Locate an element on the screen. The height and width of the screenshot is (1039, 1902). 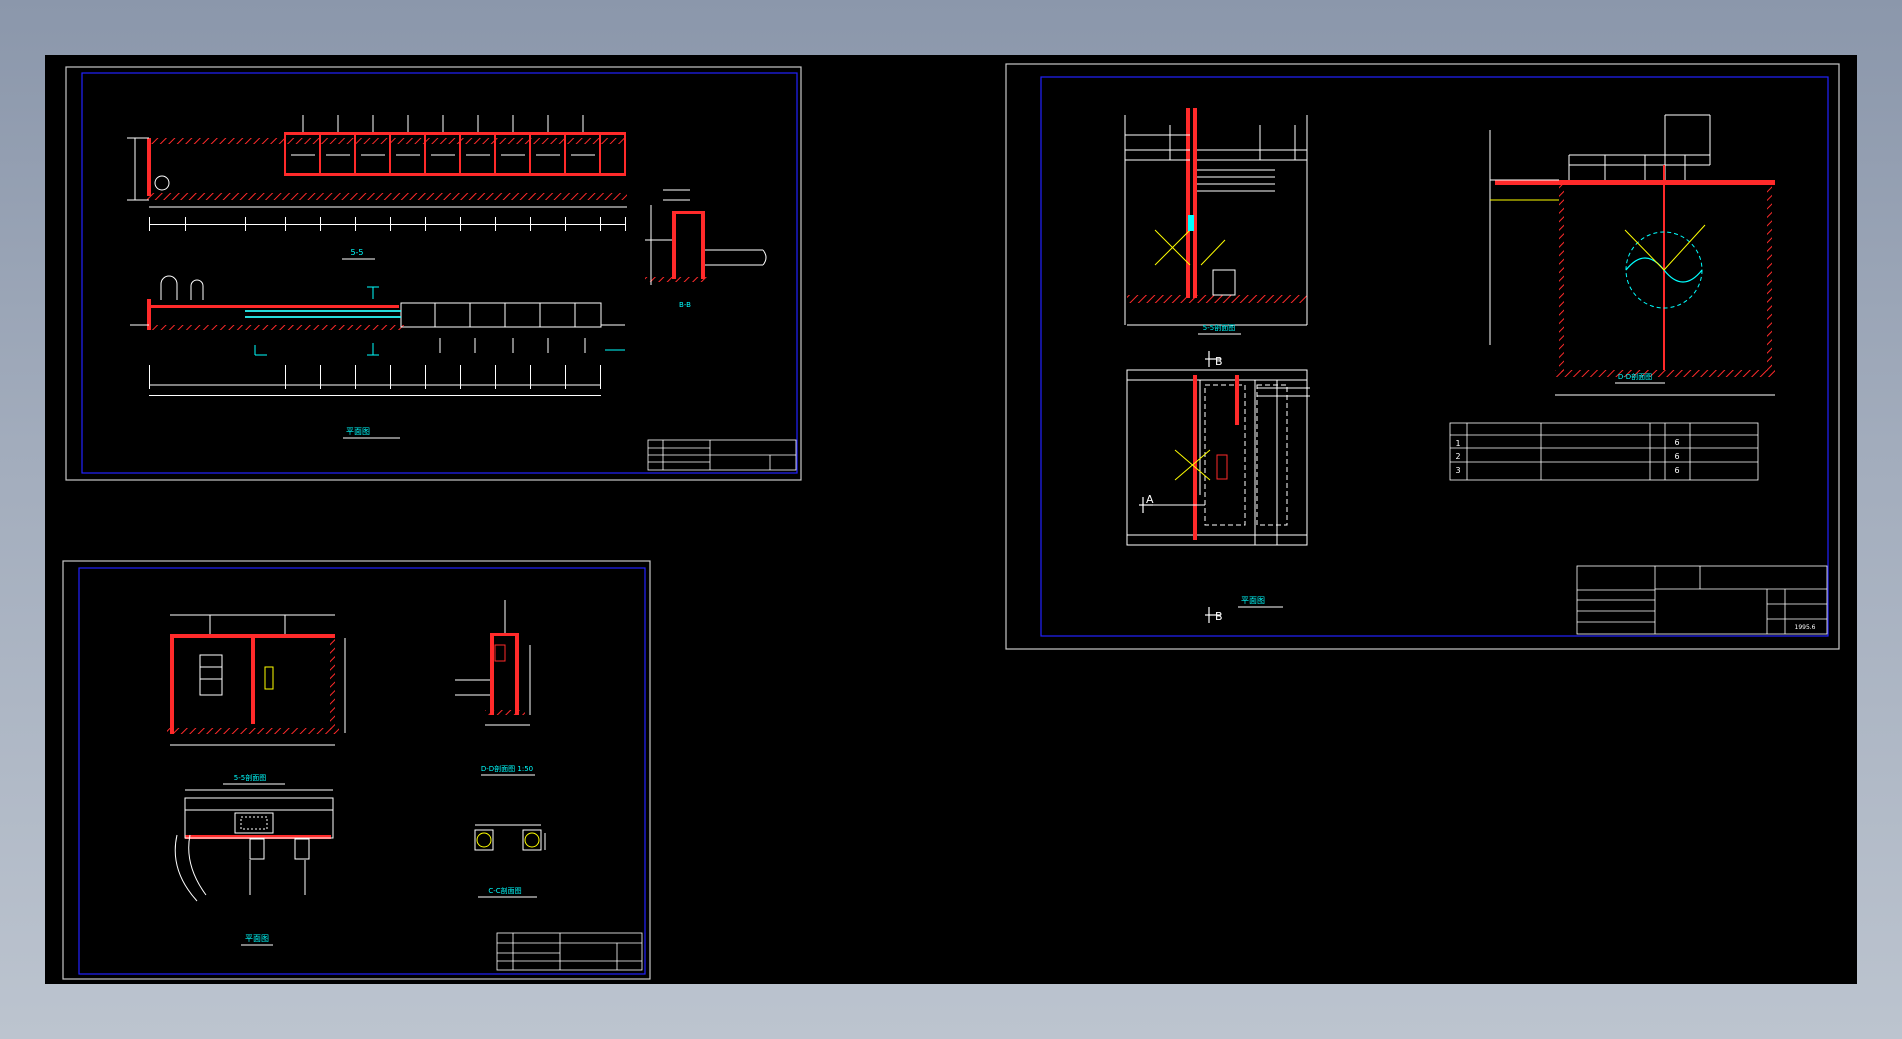
sheet-3-title-block-date: 1995.6 is located at coordinates (1805, 627).